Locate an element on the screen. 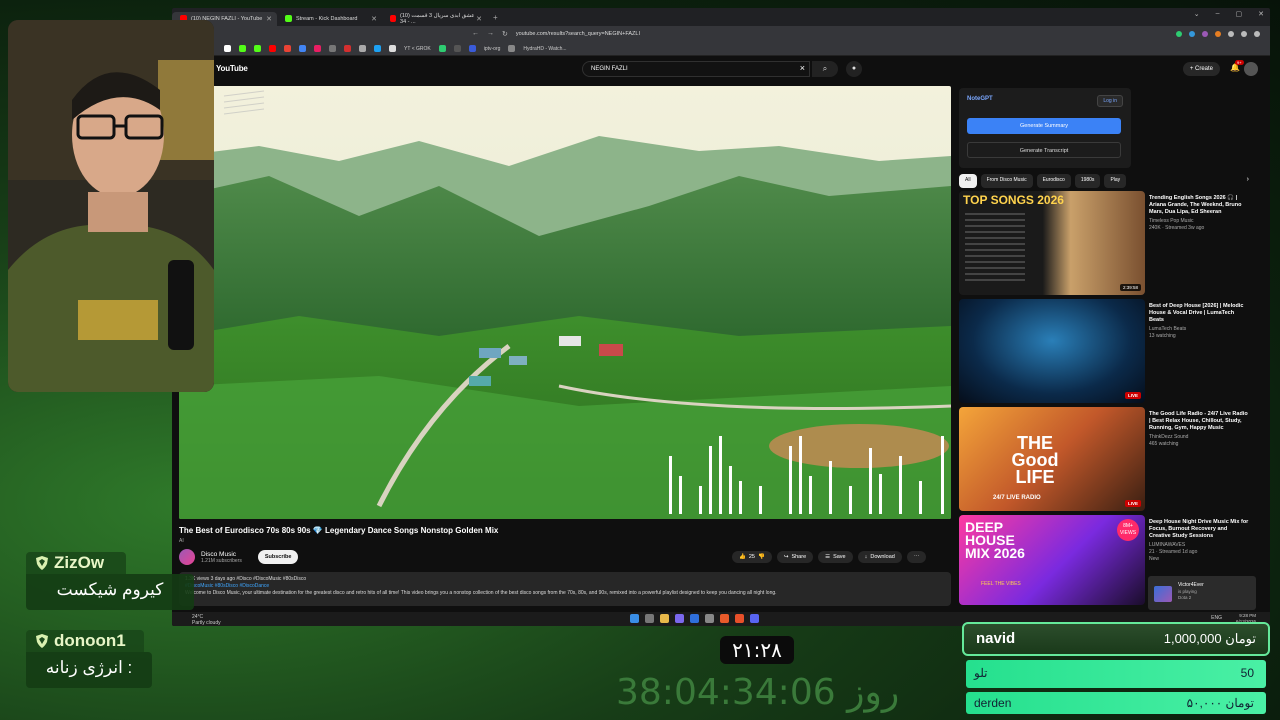 Image resolution: width=1280 pixels, height=720 pixels. chip-all: All is located at coordinates (968, 181).